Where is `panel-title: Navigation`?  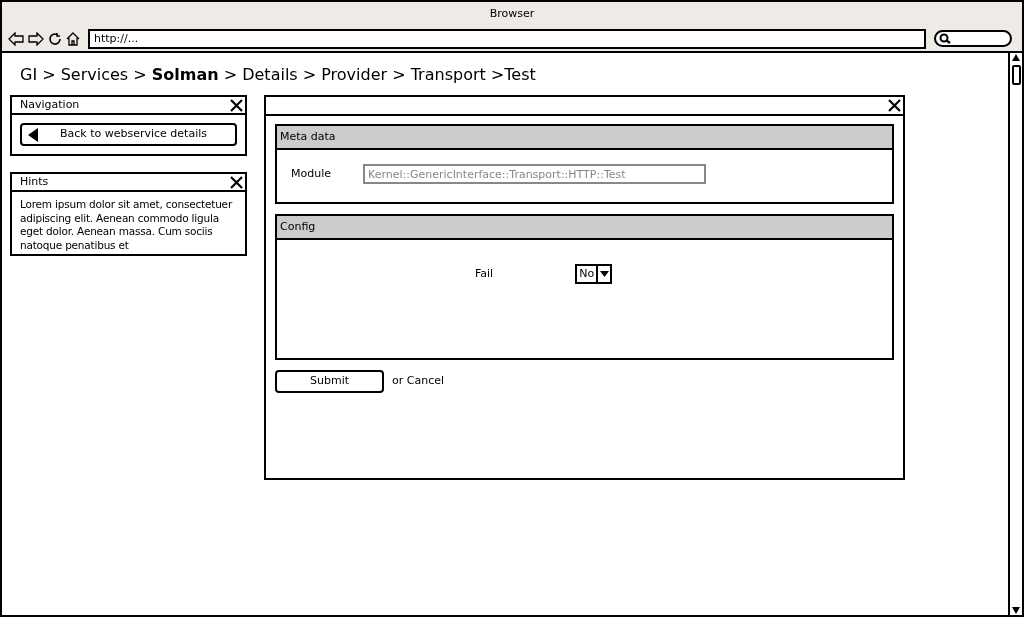
panel-title: Navigation is located at coordinates (50, 104).